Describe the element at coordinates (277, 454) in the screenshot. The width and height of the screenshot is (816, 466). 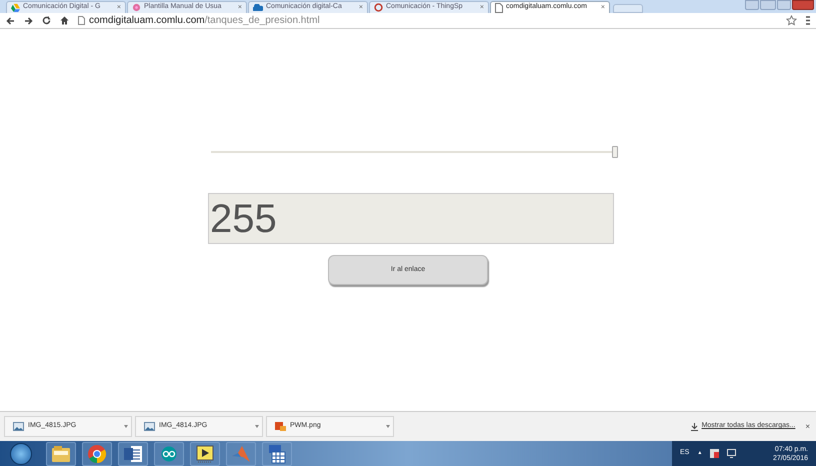
I see `grid-window-icon` at that location.